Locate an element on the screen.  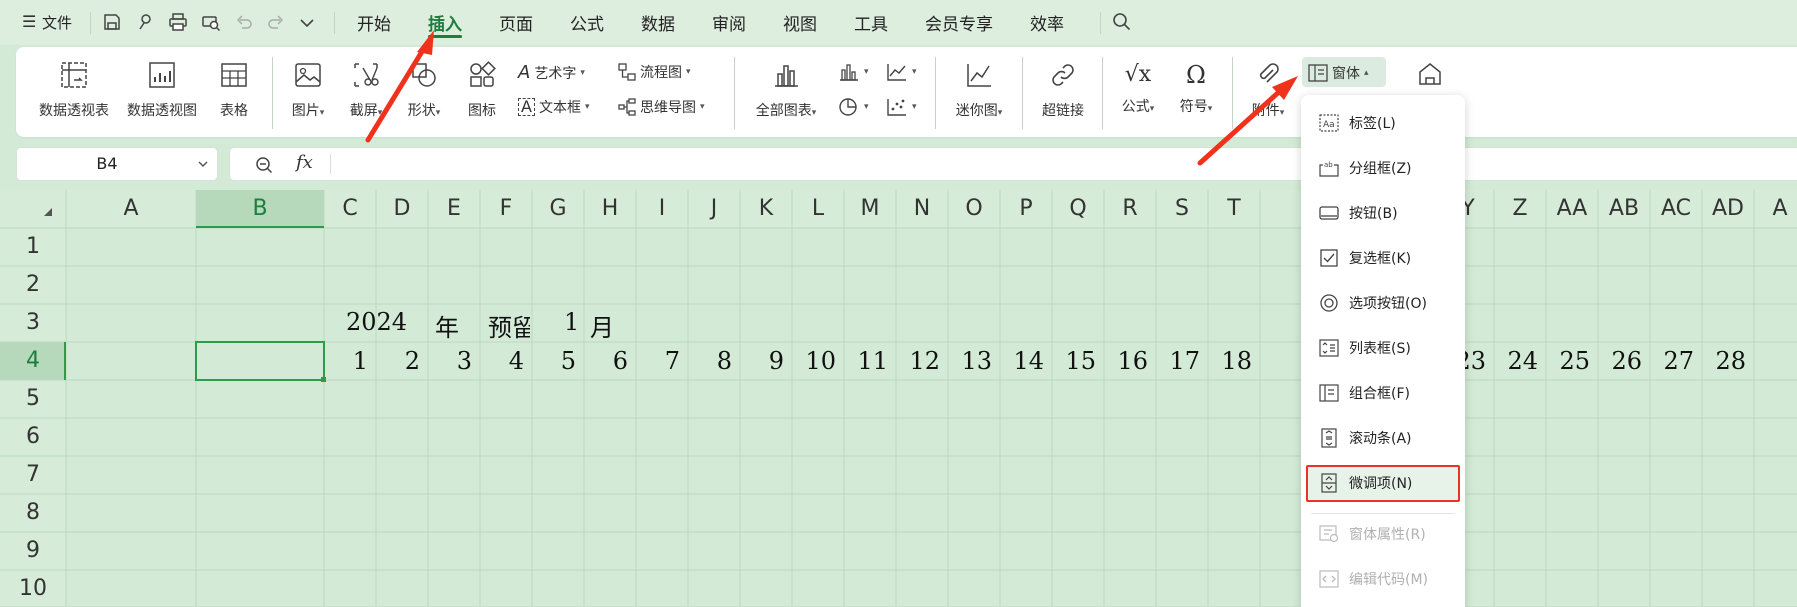
column-header-ab: AB is located at coordinates (1624, 209).